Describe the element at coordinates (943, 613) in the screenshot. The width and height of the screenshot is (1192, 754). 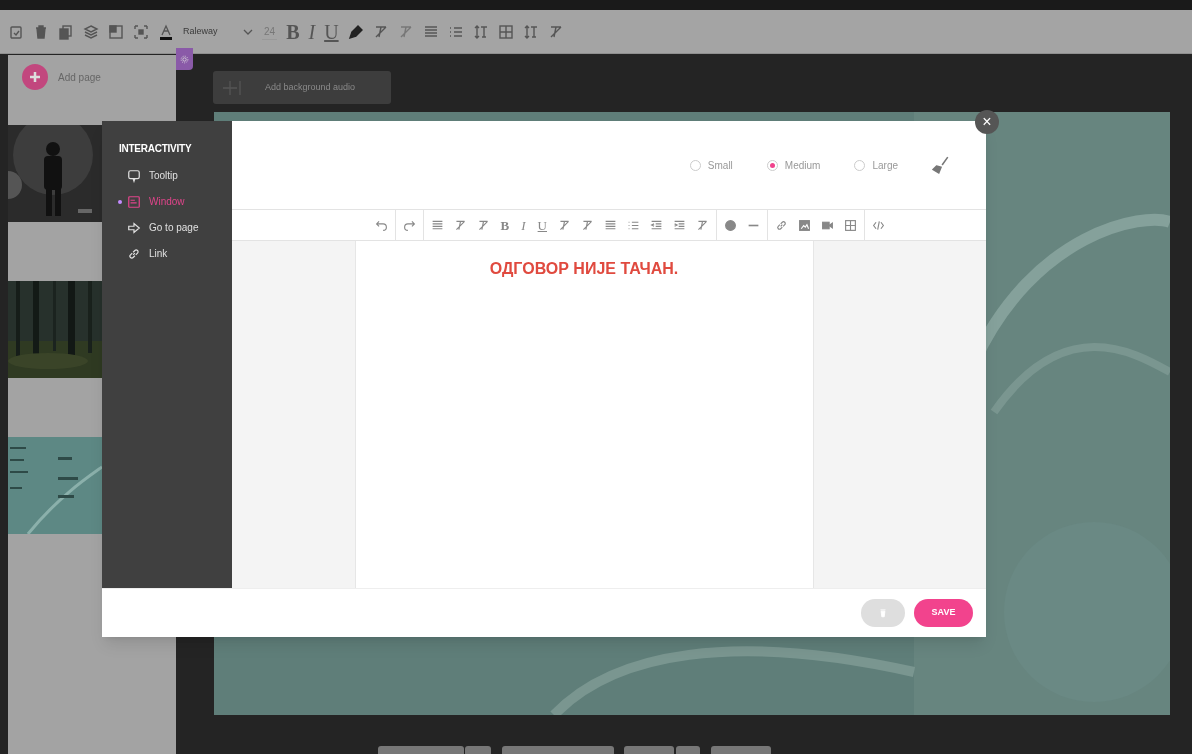
I see `save-button: SAVE` at that location.